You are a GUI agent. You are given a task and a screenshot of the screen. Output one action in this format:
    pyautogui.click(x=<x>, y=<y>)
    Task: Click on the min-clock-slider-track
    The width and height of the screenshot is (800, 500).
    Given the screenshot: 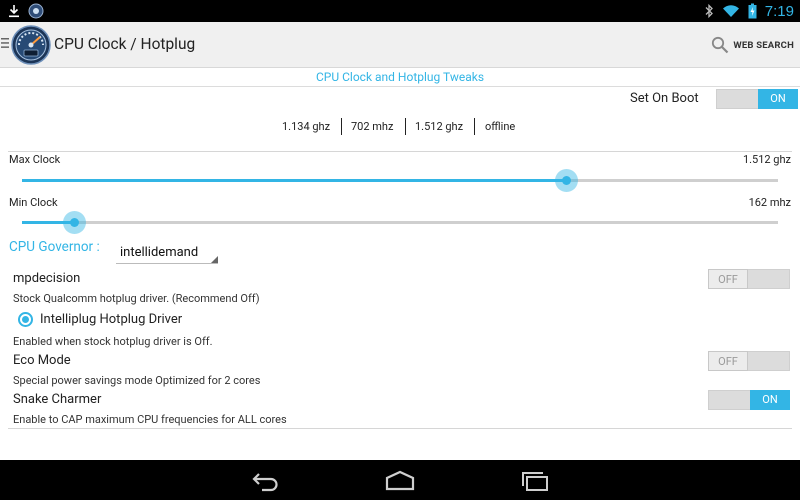 What is the action you would take?
    pyautogui.click(x=400, y=222)
    